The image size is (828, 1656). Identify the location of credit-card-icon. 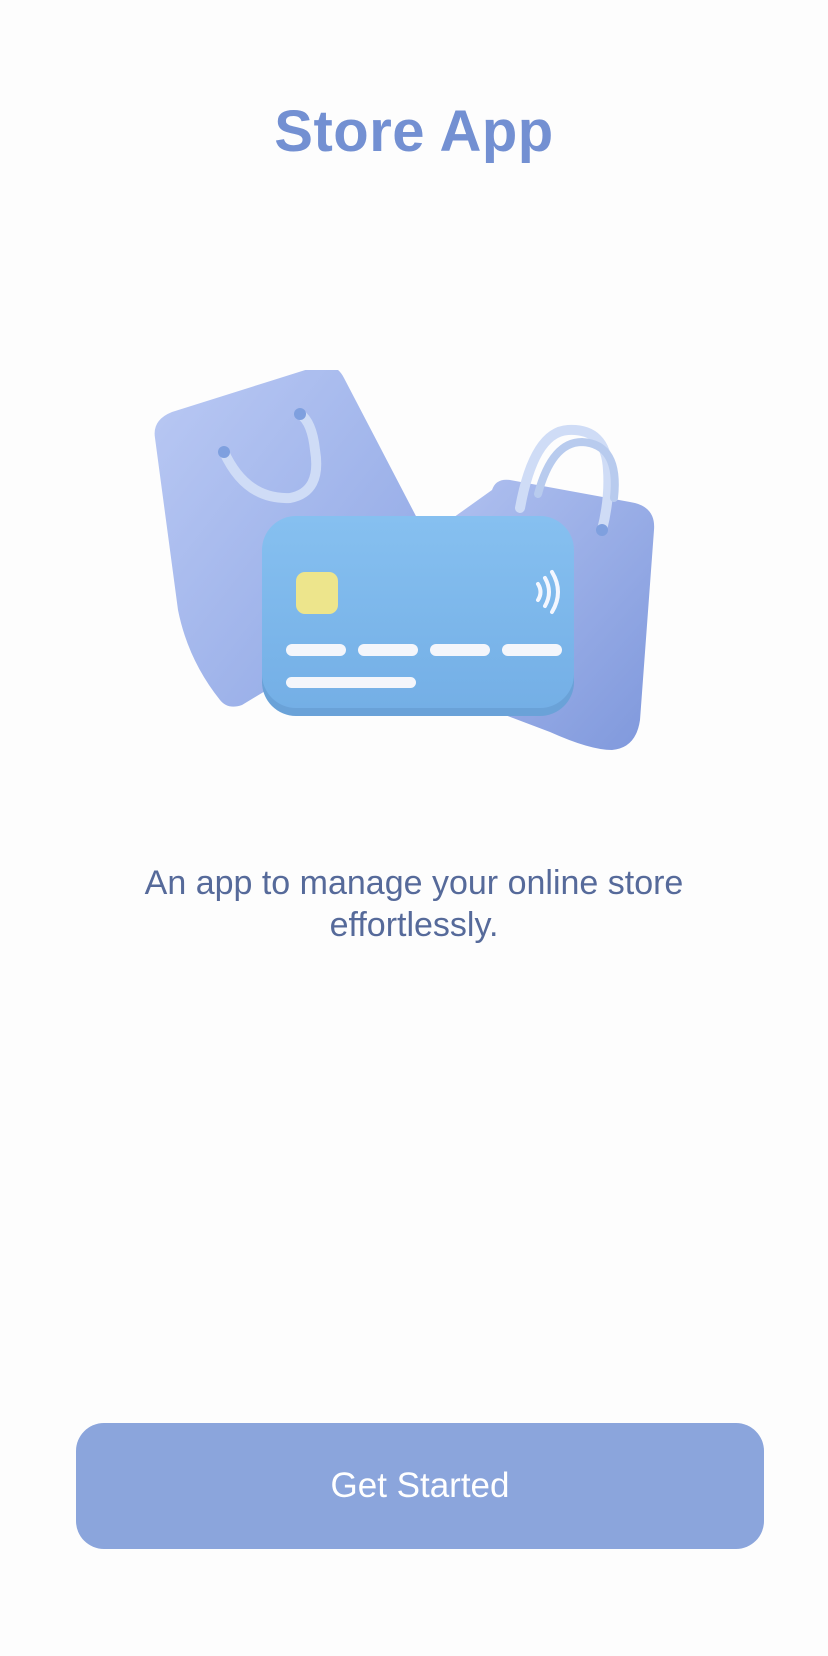
(418, 616).